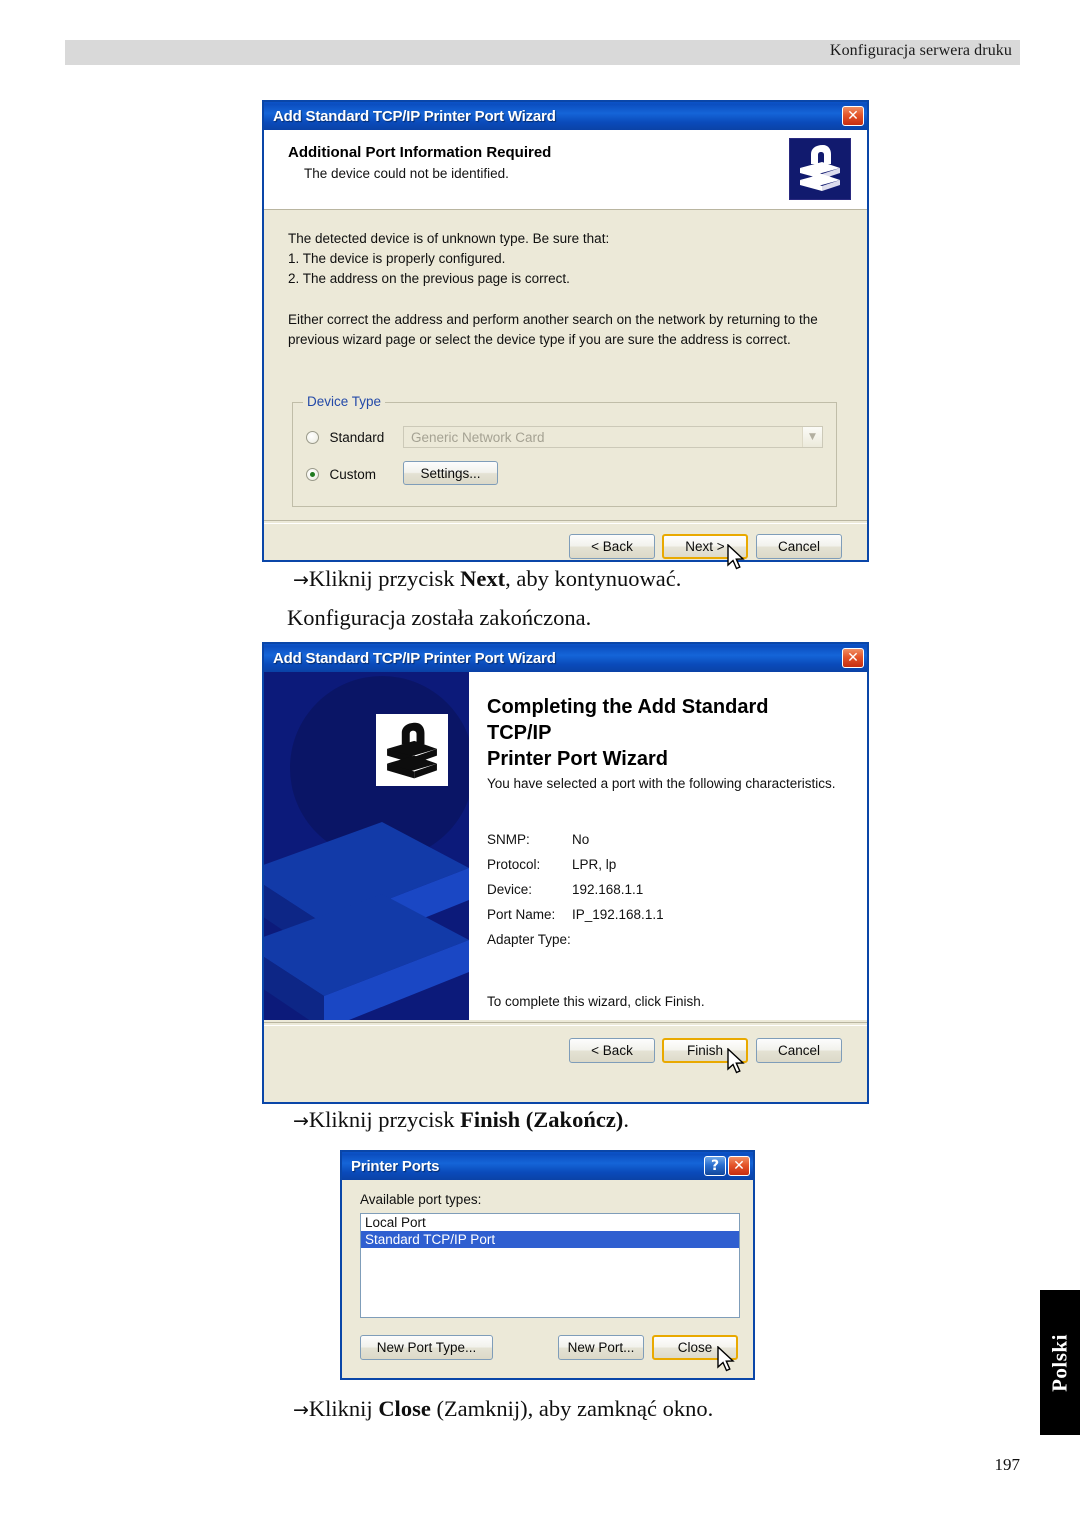 The height and width of the screenshot is (1535, 1080). Describe the element at coordinates (608, 889) in the screenshot. I see `property-value: 192.168.1.1` at that location.